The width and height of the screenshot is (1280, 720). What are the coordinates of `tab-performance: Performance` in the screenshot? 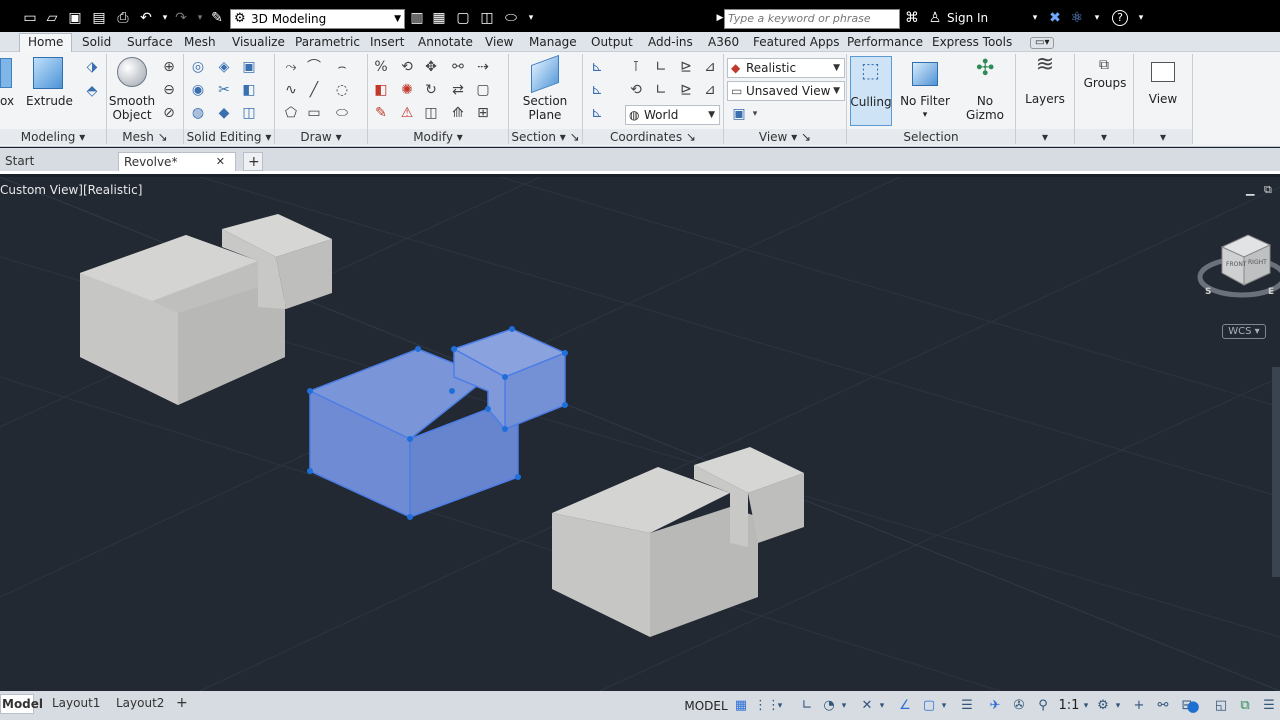 It's located at (885, 43).